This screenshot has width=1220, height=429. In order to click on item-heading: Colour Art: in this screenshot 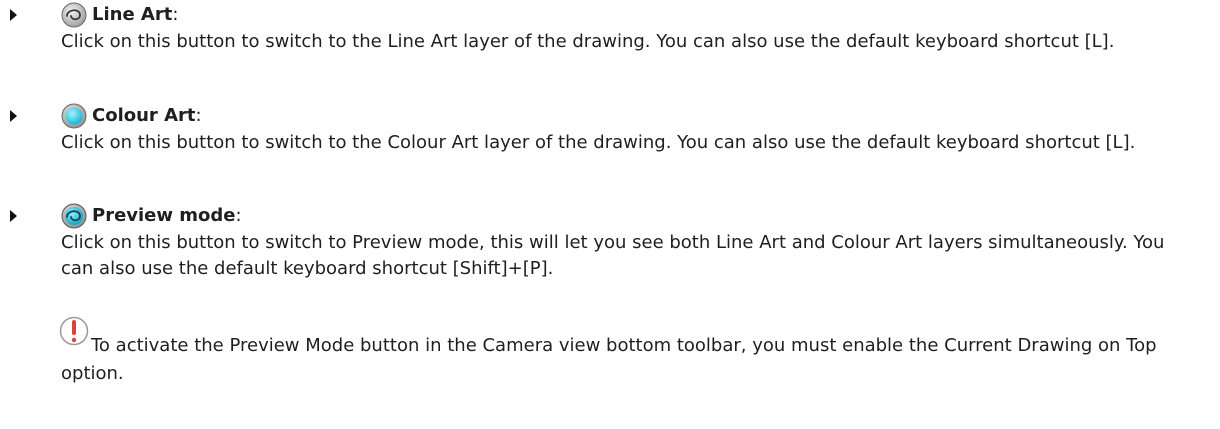, I will do `click(131, 116)`.